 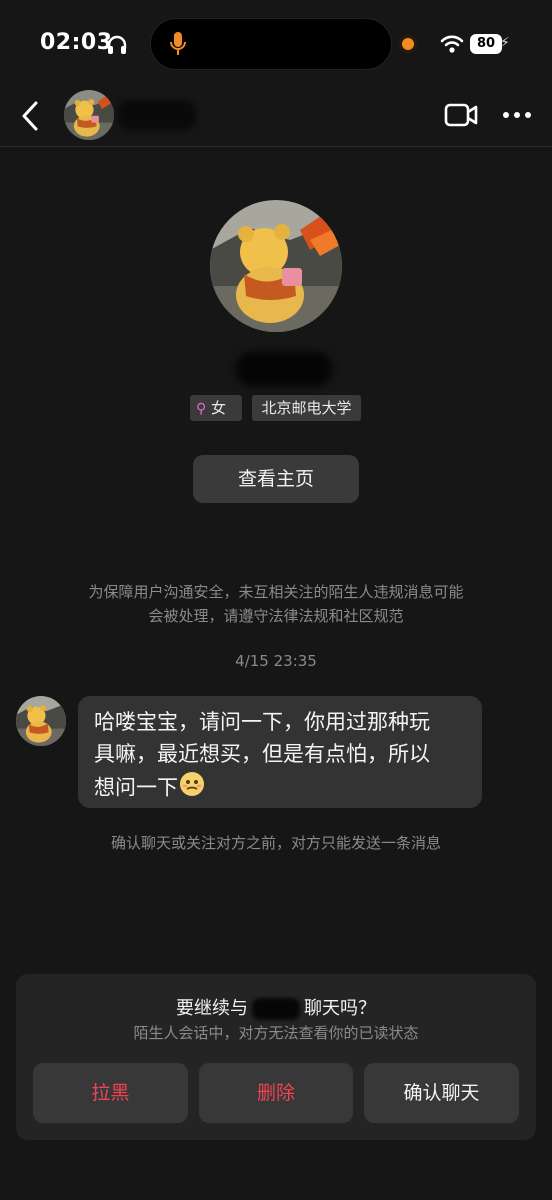 What do you see at coordinates (517, 115) in the screenshot?
I see `more-icon` at bounding box center [517, 115].